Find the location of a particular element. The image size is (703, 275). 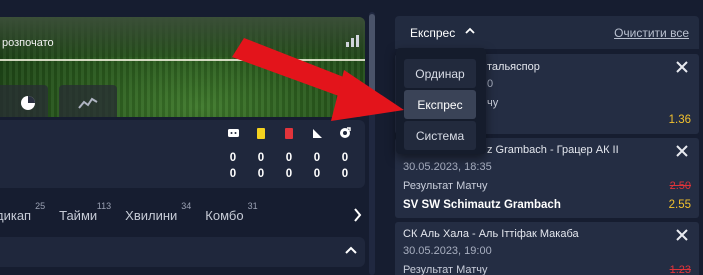

stat-col-yellow: 0 0 is located at coordinates (261, 154).